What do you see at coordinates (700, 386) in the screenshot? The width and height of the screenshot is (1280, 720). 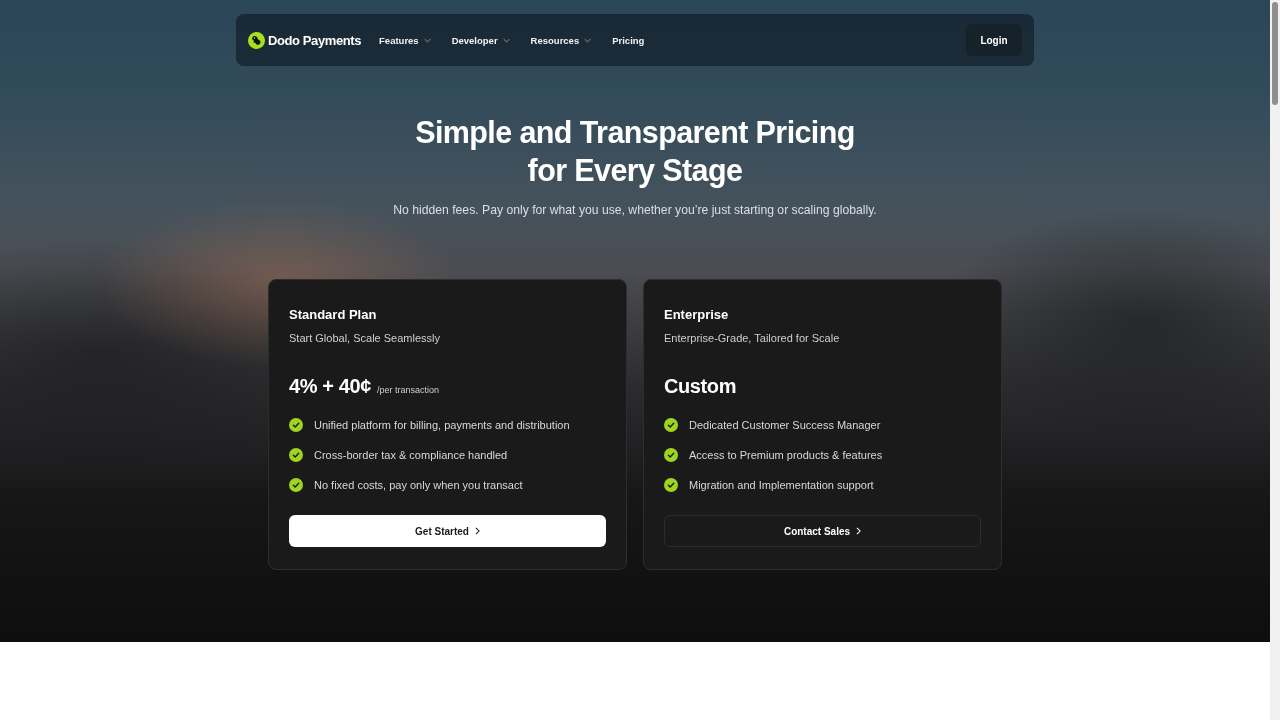 I see `plan-price: Custom` at bounding box center [700, 386].